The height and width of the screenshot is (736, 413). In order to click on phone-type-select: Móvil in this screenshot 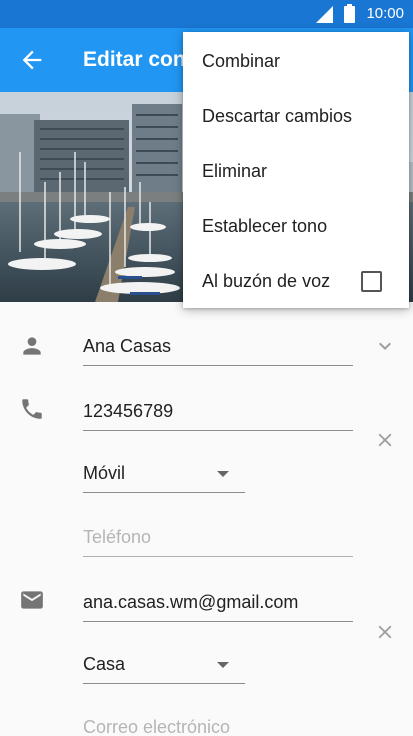, I will do `click(164, 473)`.